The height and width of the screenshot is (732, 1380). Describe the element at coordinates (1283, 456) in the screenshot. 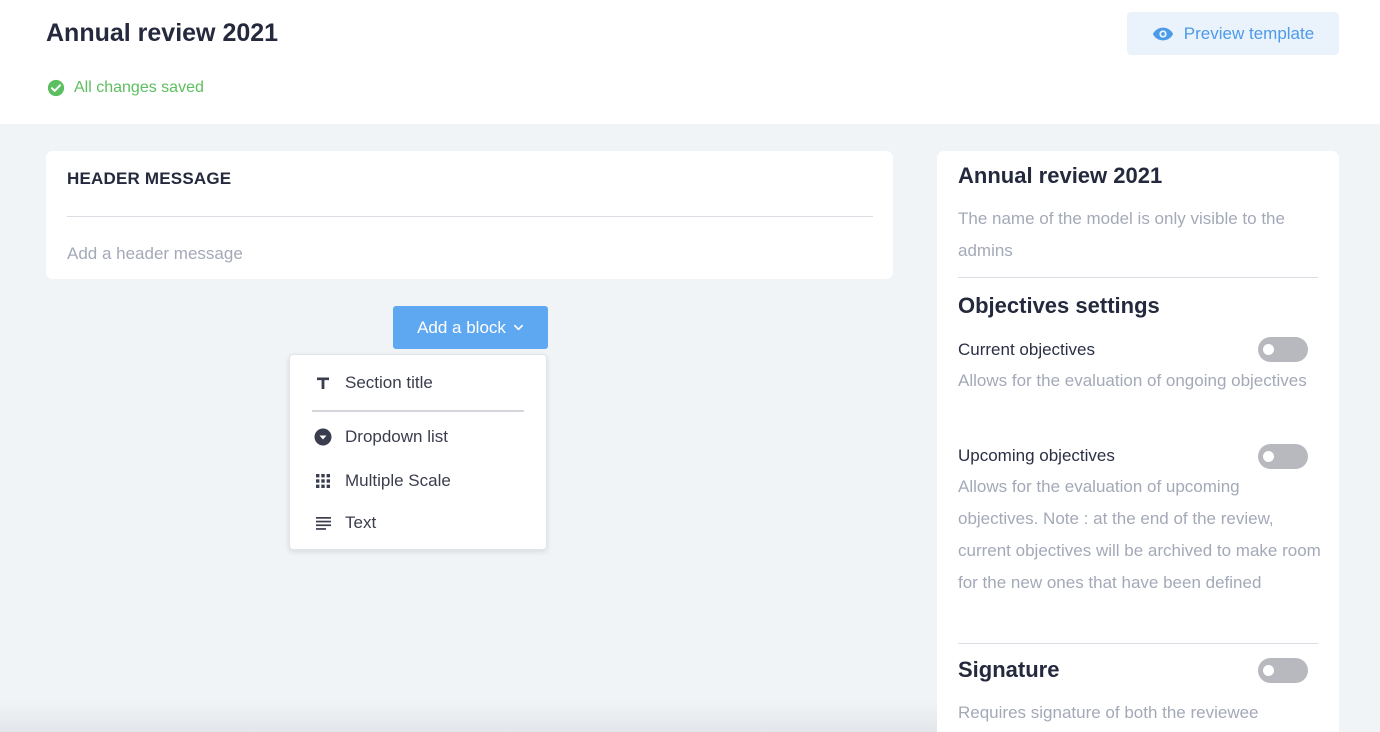

I see `upcoming-objectives-toggle` at that location.